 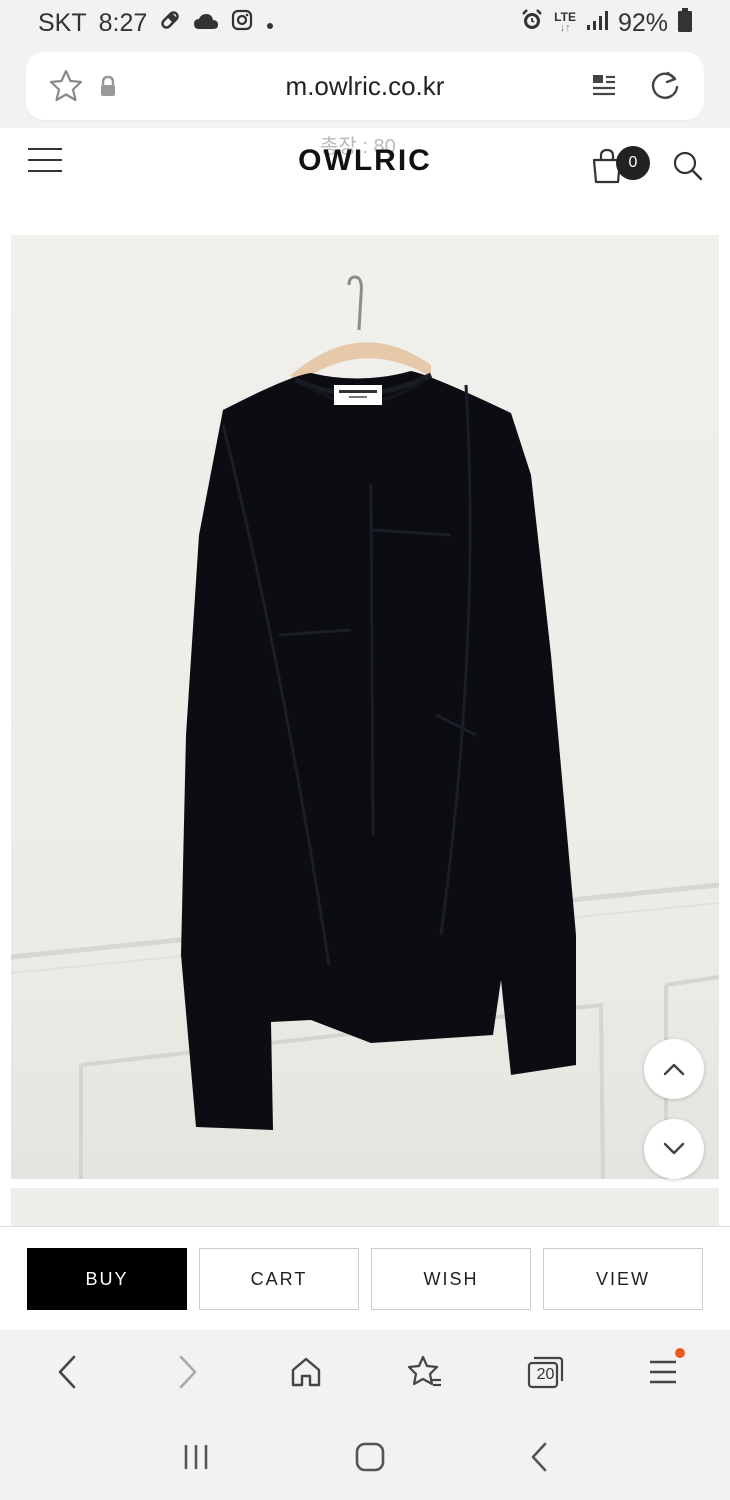 What do you see at coordinates (170, 23) in the screenshot?
I see `pill-icon` at bounding box center [170, 23].